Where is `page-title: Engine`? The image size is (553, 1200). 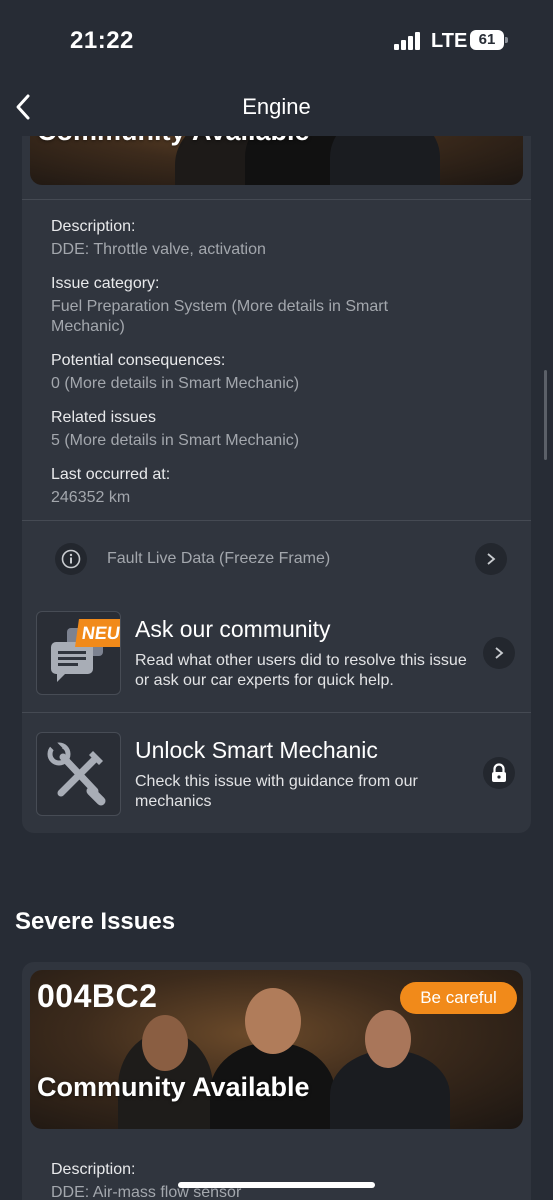 page-title: Engine is located at coordinates (276, 106).